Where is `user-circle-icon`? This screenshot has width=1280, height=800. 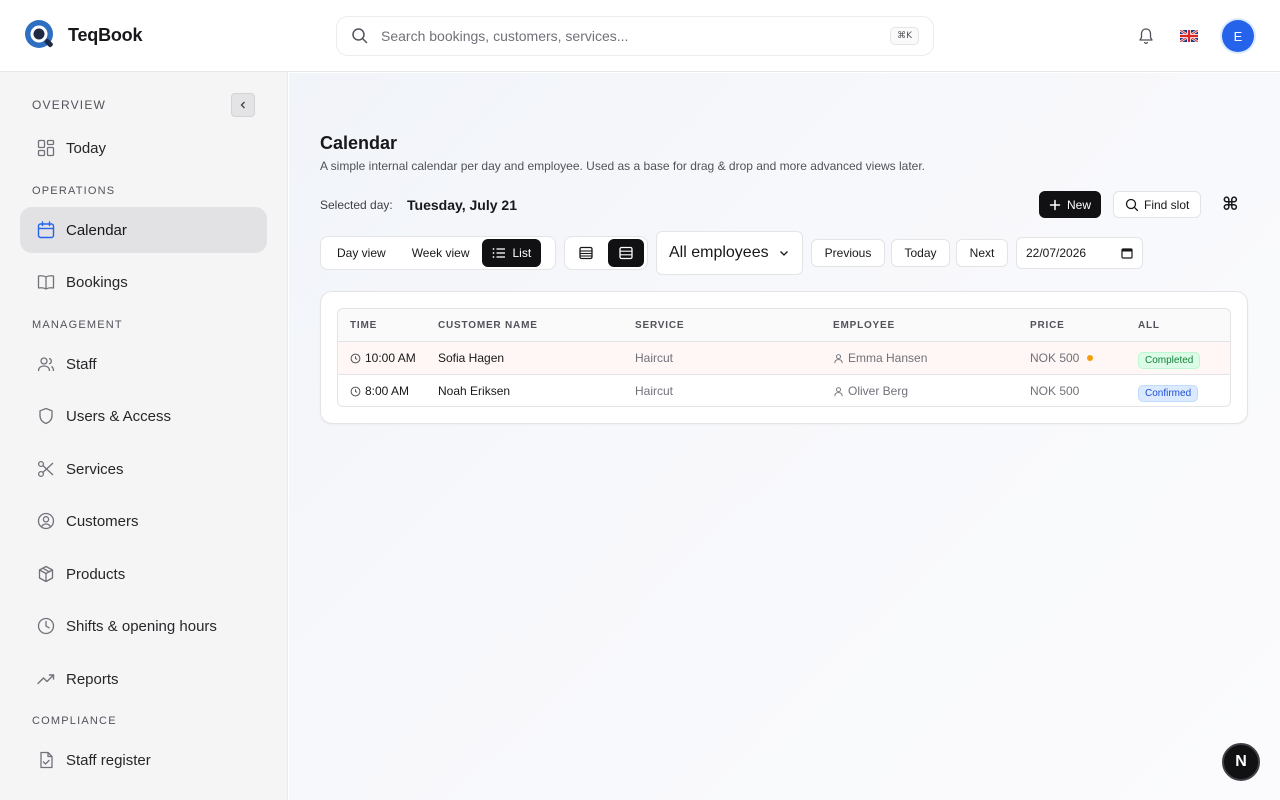 user-circle-icon is located at coordinates (46, 521).